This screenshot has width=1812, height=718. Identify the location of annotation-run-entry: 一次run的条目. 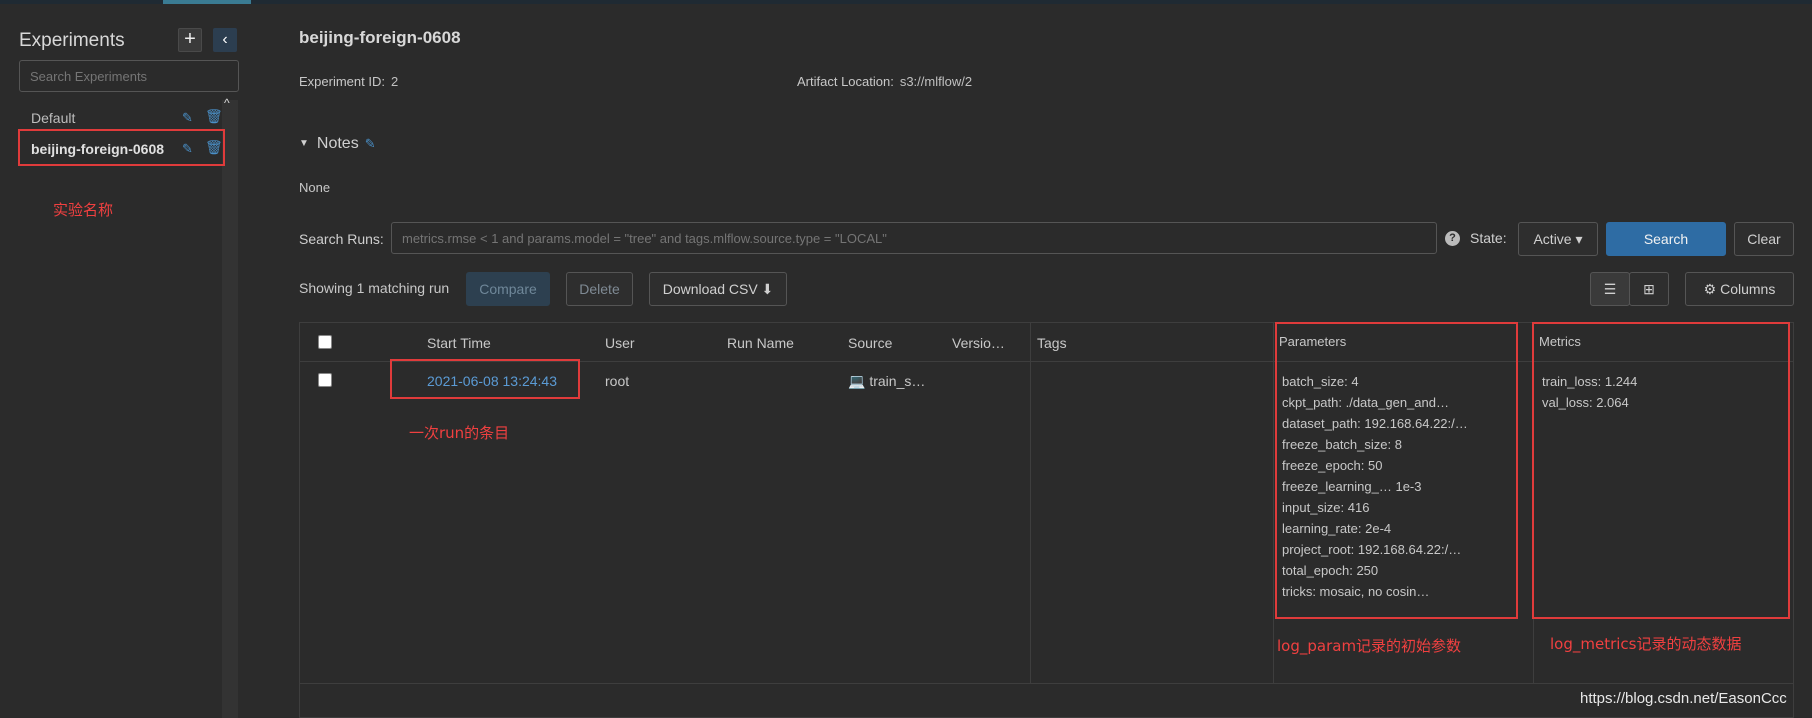
(459, 433).